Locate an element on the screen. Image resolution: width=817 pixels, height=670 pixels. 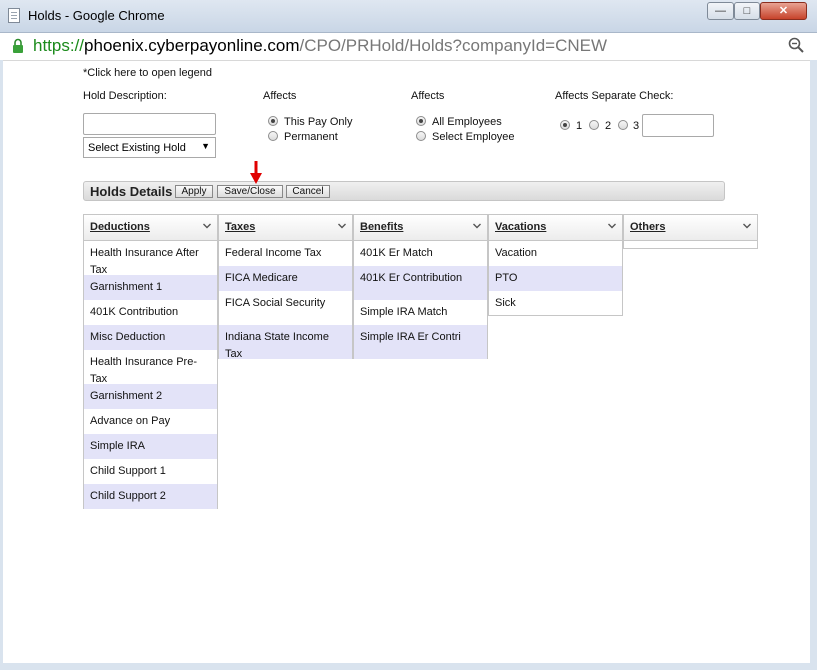
separate-check-label: Affects Separate Check: is located at coordinates (614, 96).